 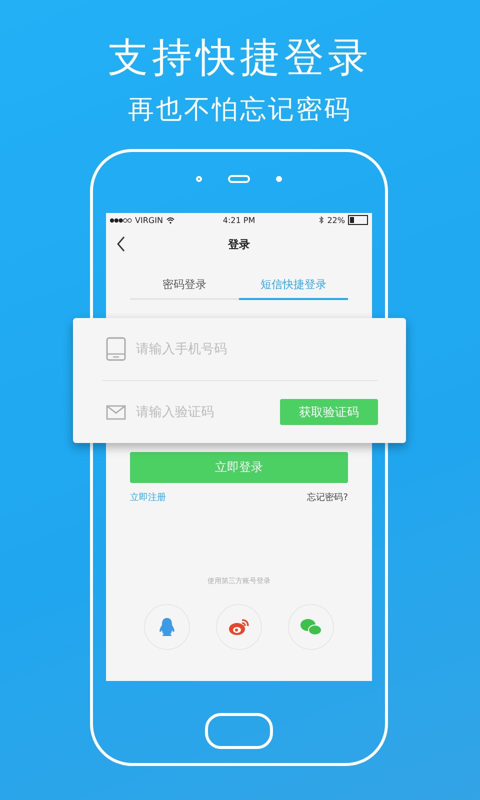 I want to click on envelope-icon, so click(x=116, y=412).